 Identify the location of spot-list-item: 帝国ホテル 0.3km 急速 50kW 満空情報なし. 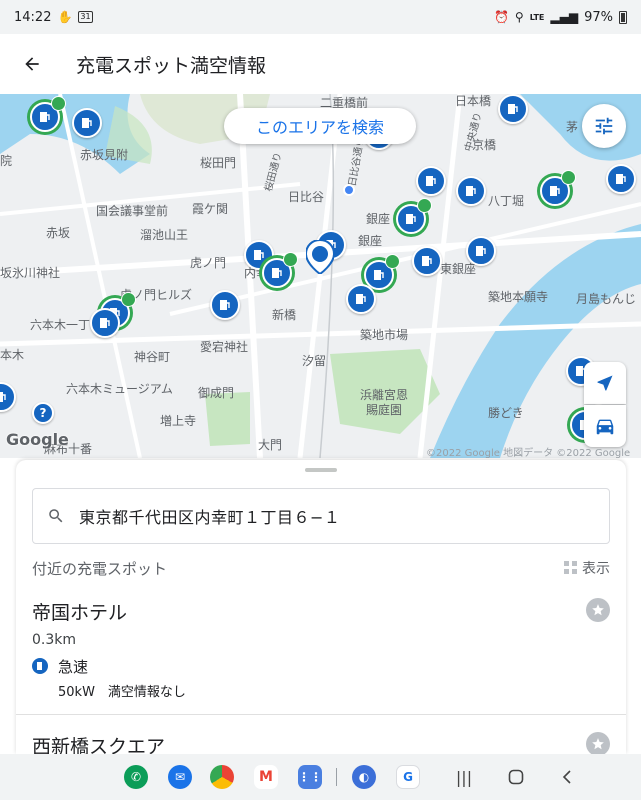
(321, 657).